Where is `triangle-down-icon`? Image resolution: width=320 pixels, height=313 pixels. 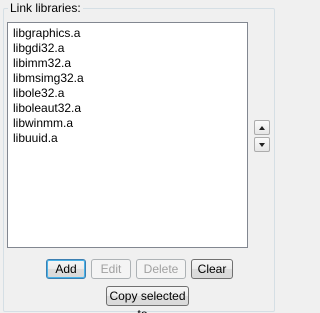 triangle-down-icon is located at coordinates (262, 144).